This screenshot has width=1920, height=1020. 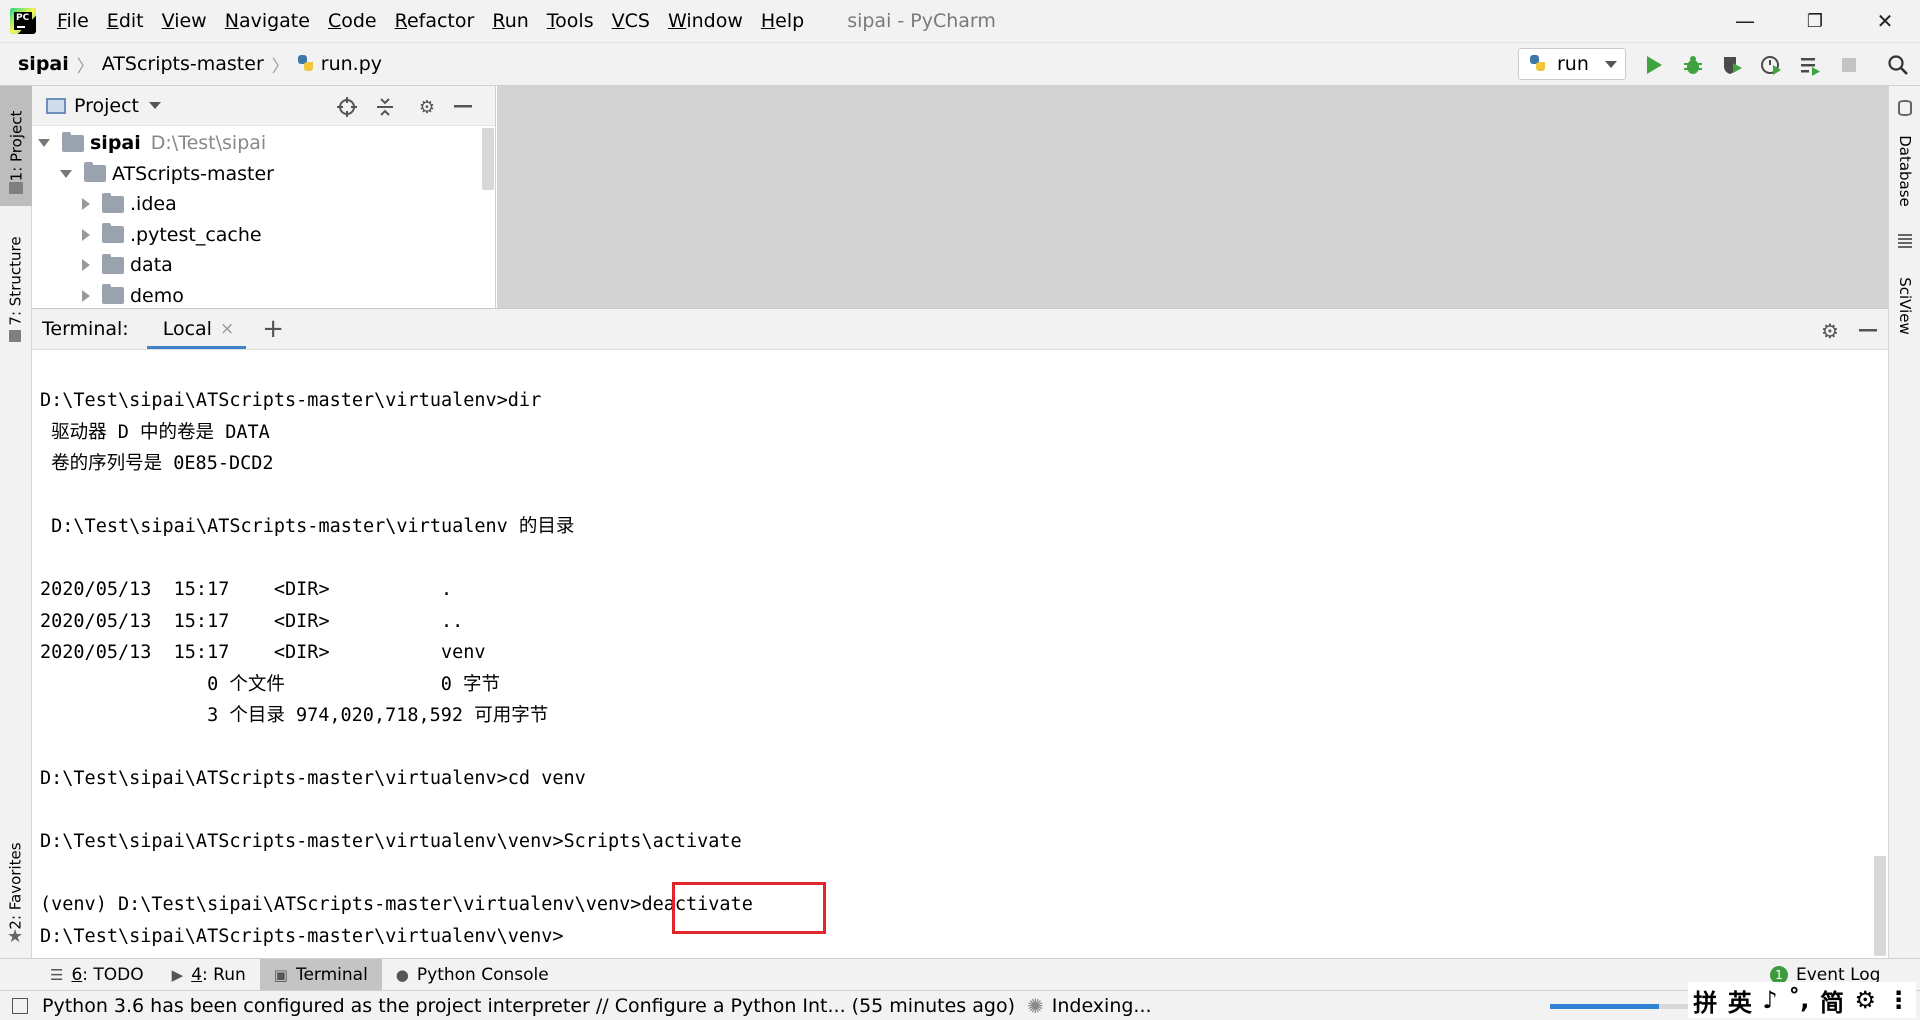 I want to click on menu-navigate: Navigate, so click(x=267, y=21).